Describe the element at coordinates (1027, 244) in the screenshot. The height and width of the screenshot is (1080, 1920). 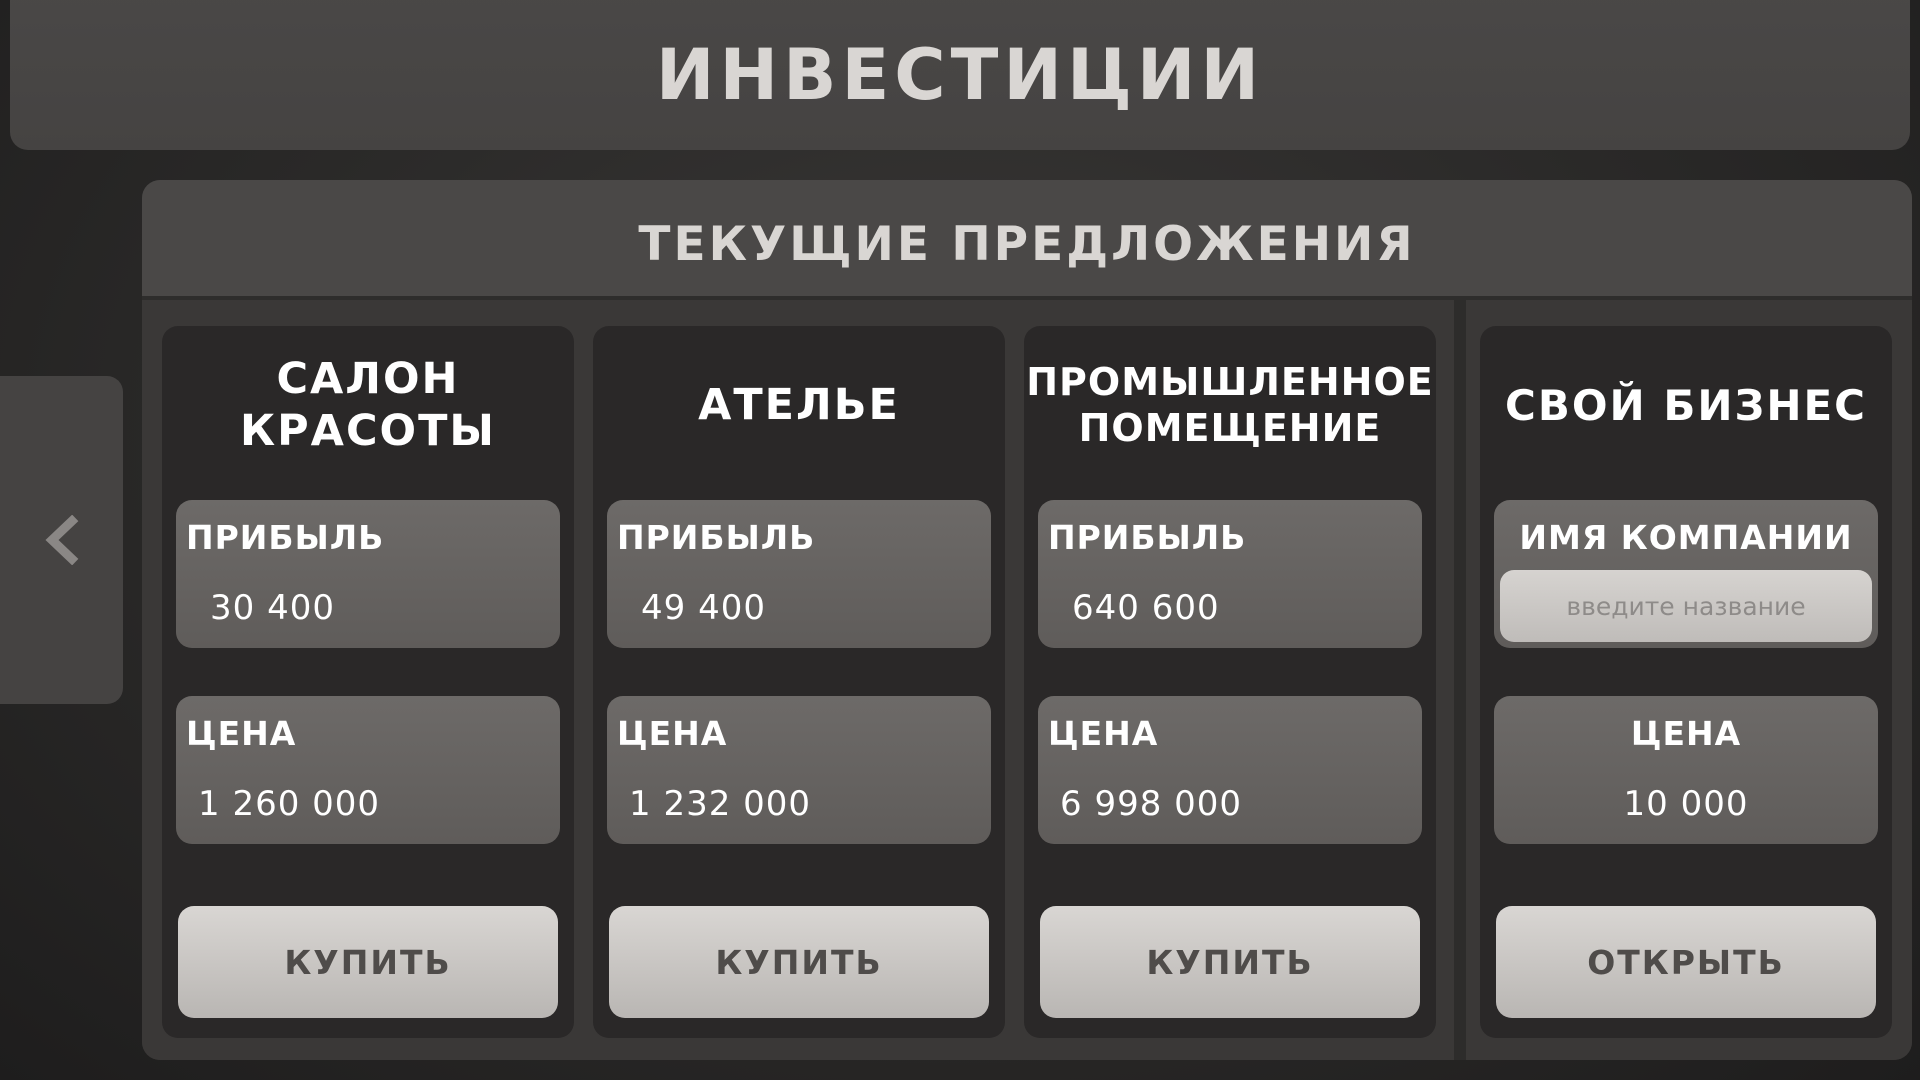
I see `offers-title: ТЕКУЩИЕ ПРЕДЛОЖЕНИЯ` at that location.